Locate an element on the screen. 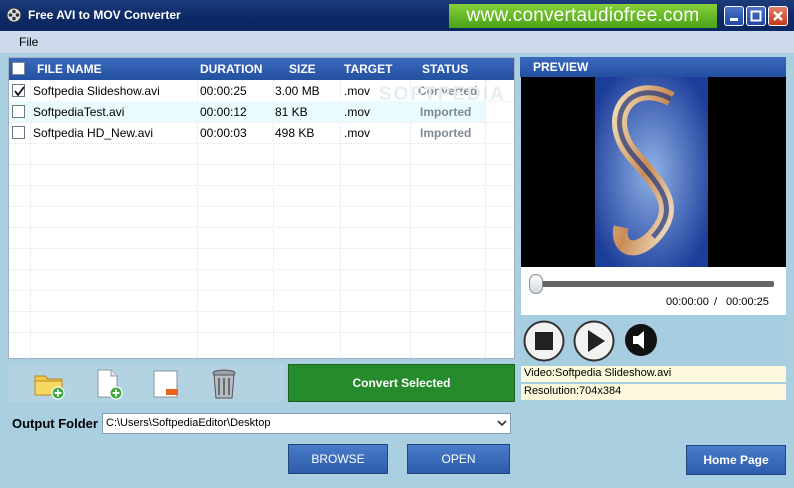 This screenshot has height=488, width=794. minimize-icon is located at coordinates (734, 19).